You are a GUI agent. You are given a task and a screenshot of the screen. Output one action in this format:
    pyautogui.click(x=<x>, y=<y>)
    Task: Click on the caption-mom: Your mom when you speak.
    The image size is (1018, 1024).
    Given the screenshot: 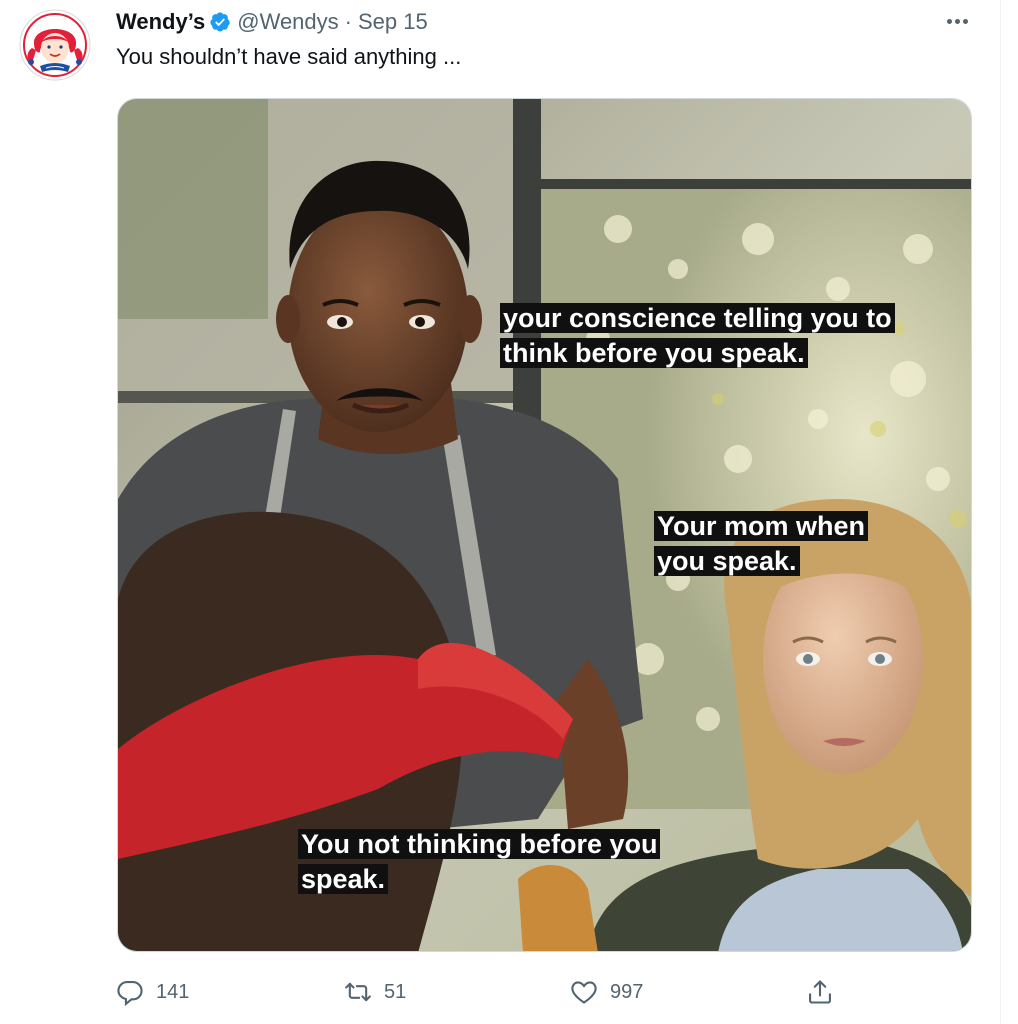 What is the action you would take?
    pyautogui.click(x=784, y=544)
    